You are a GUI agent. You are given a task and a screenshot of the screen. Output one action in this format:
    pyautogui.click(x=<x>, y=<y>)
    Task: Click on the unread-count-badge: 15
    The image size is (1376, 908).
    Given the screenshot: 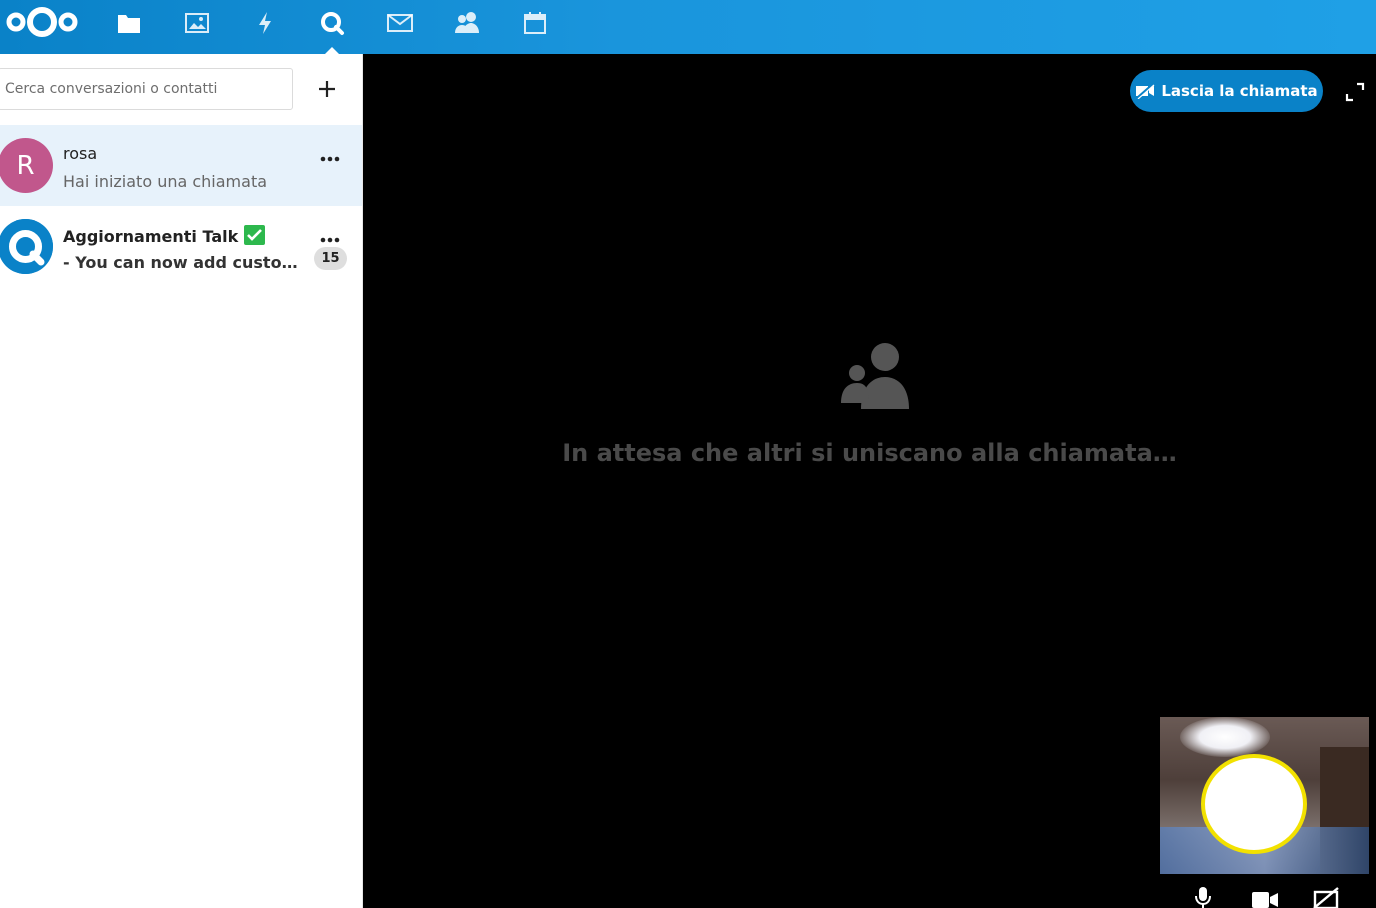 What is the action you would take?
    pyautogui.click(x=330, y=258)
    